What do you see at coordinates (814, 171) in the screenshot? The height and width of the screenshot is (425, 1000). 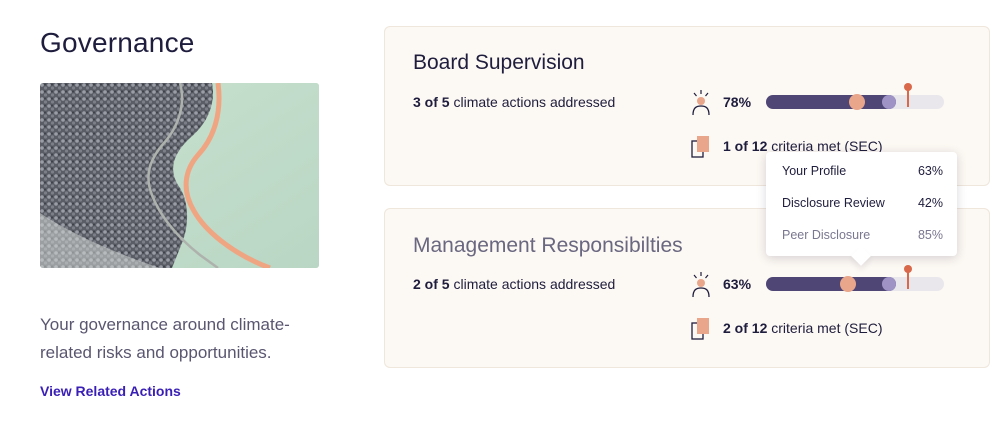 I see `tooltip-label: Your Profile` at bounding box center [814, 171].